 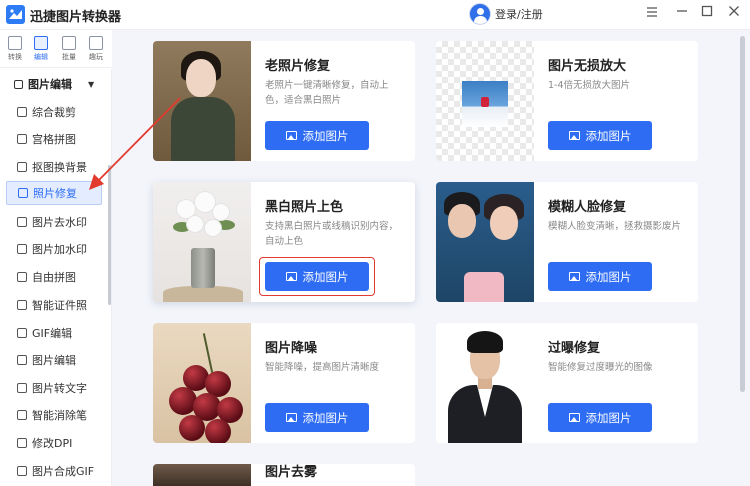 I want to click on sidebar-item-add-watermark: 图片加水印, so click(x=54, y=249).